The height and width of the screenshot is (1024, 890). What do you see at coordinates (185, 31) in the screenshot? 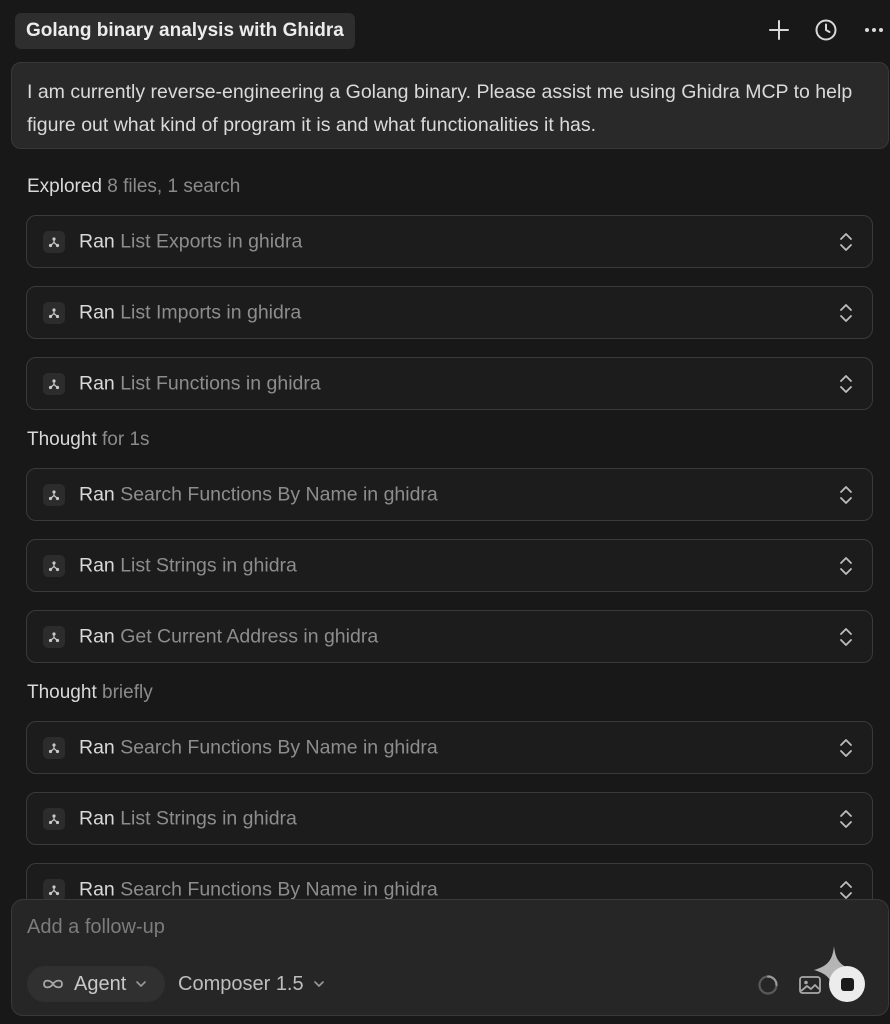
I see `chat-title: Golang binary analysis with Ghidra` at bounding box center [185, 31].